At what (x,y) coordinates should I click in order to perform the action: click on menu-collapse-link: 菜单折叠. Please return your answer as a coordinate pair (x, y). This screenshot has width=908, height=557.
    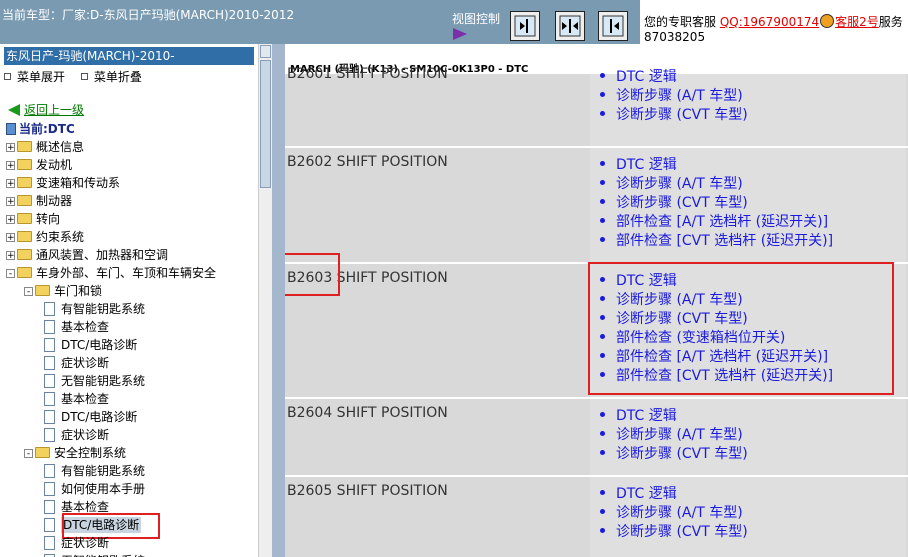
    Looking at the image, I should click on (118, 77).